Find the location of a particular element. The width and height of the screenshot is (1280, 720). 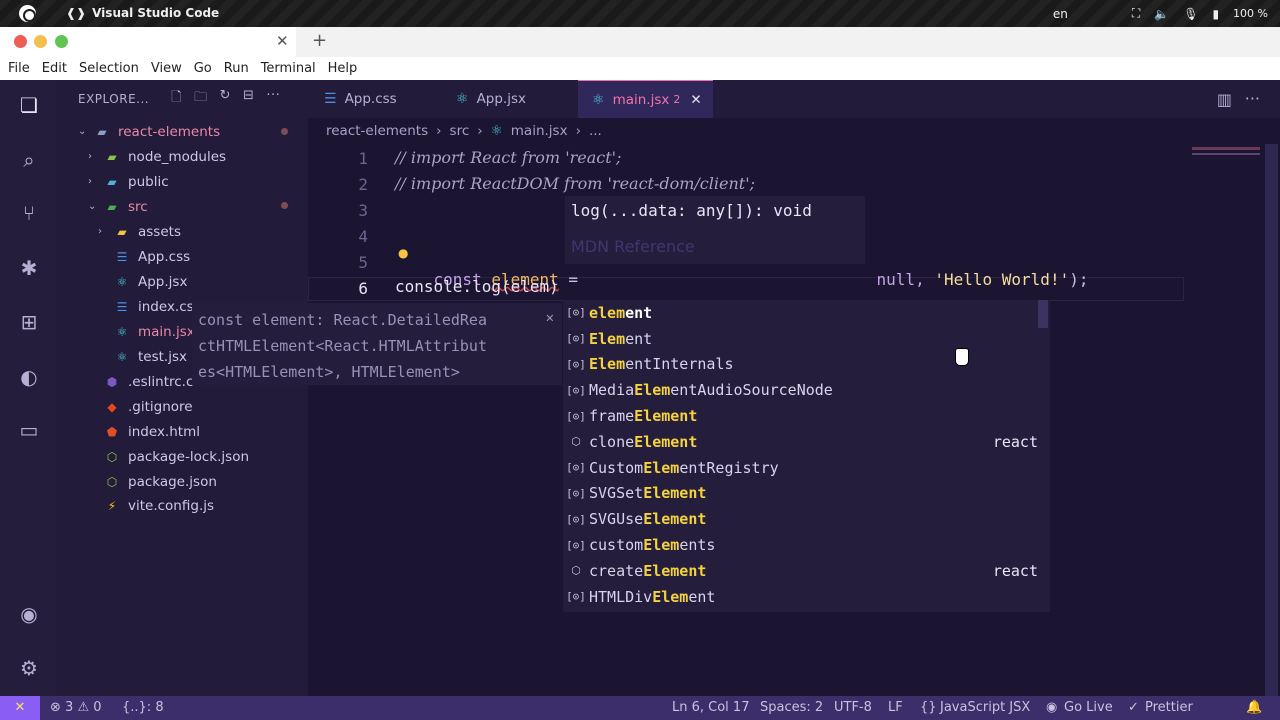

menu-run: Run is located at coordinates (236, 68).